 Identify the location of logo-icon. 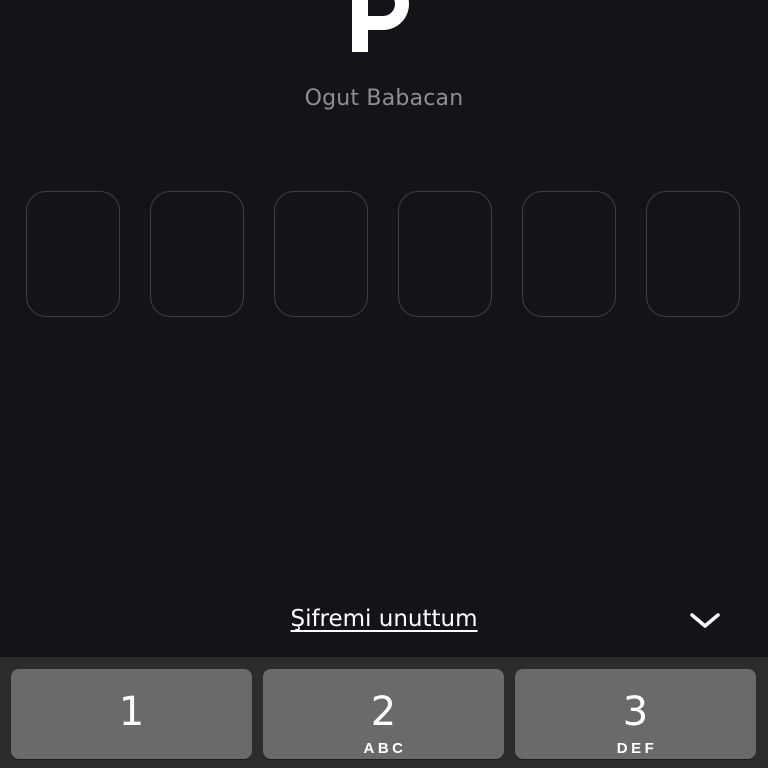
(384, 26).